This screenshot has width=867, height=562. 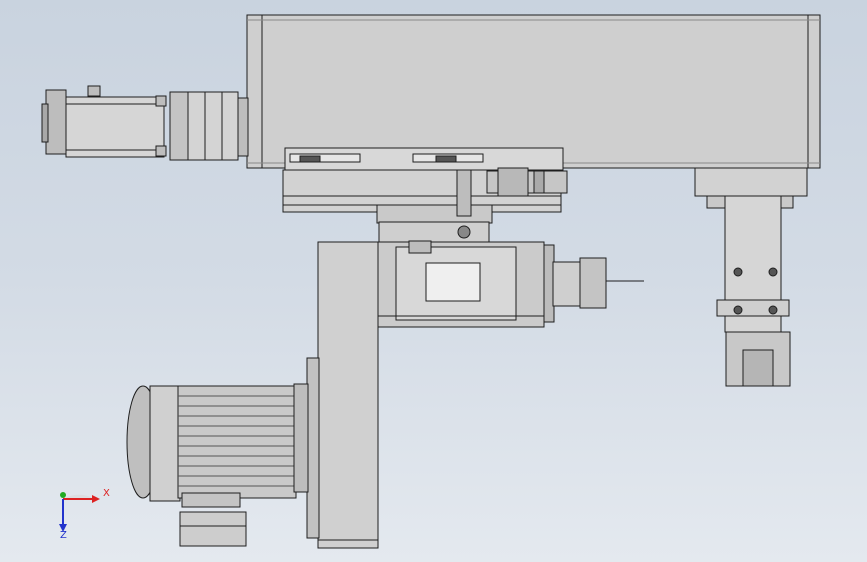 What do you see at coordinates (751, 277) in the screenshot?
I see `clamp-bracket` at bounding box center [751, 277].